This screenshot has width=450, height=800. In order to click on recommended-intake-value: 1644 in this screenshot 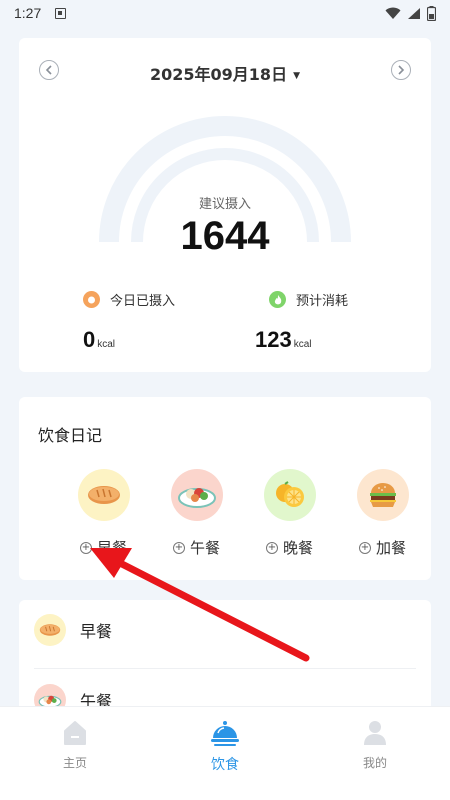, I will do `click(225, 236)`.